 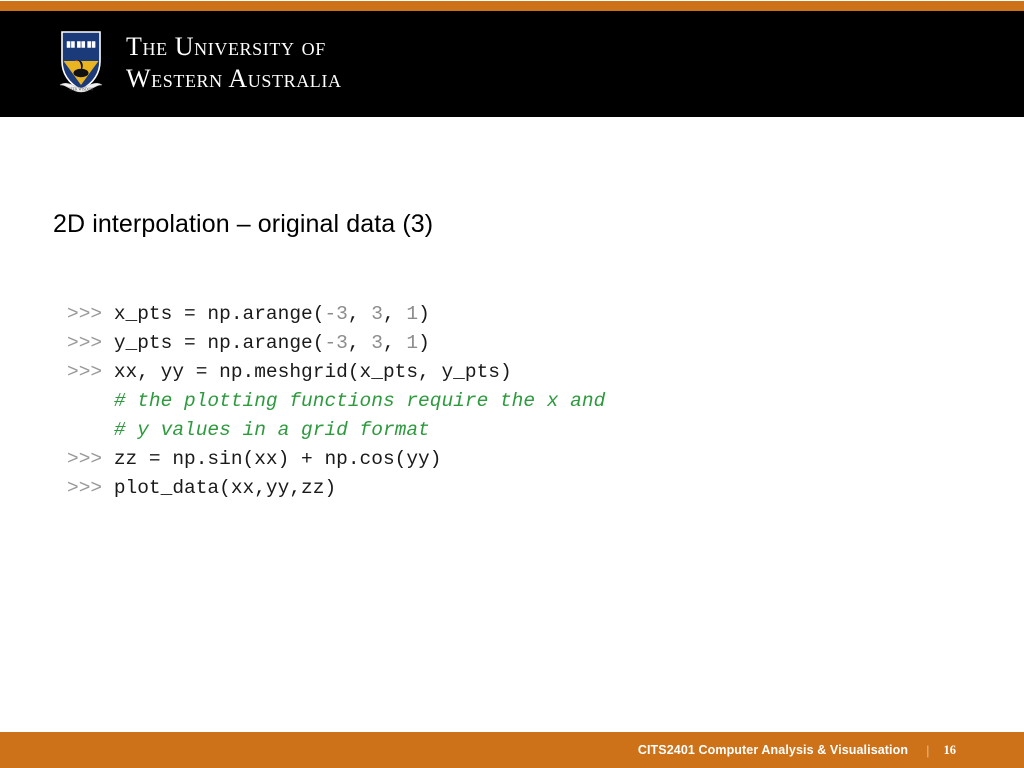 I want to click on code-line: # y values in a grid format, so click(x=336, y=430).